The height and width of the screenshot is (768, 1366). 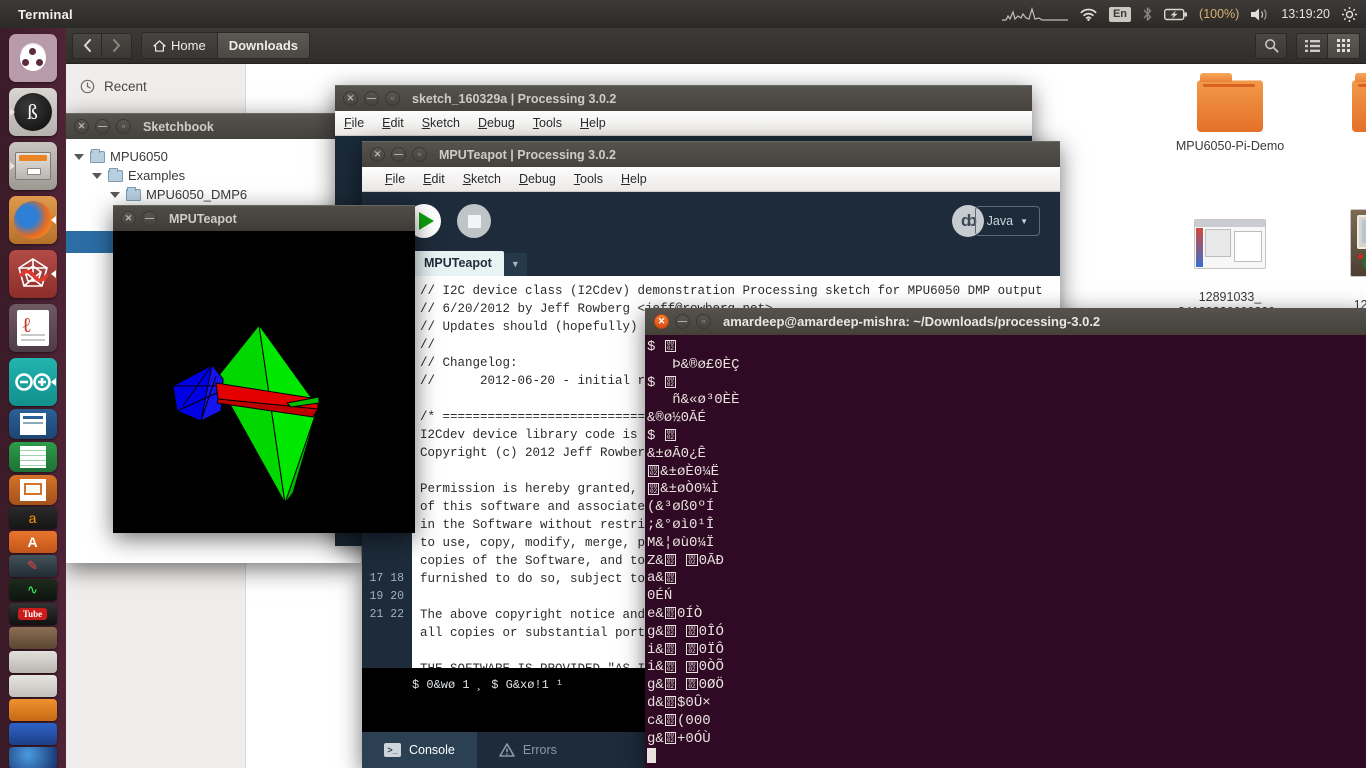 What do you see at coordinates (1230, 113) in the screenshot?
I see `file-item-mpu6050-pi-demo: MPU6050-Pi-Demo` at bounding box center [1230, 113].